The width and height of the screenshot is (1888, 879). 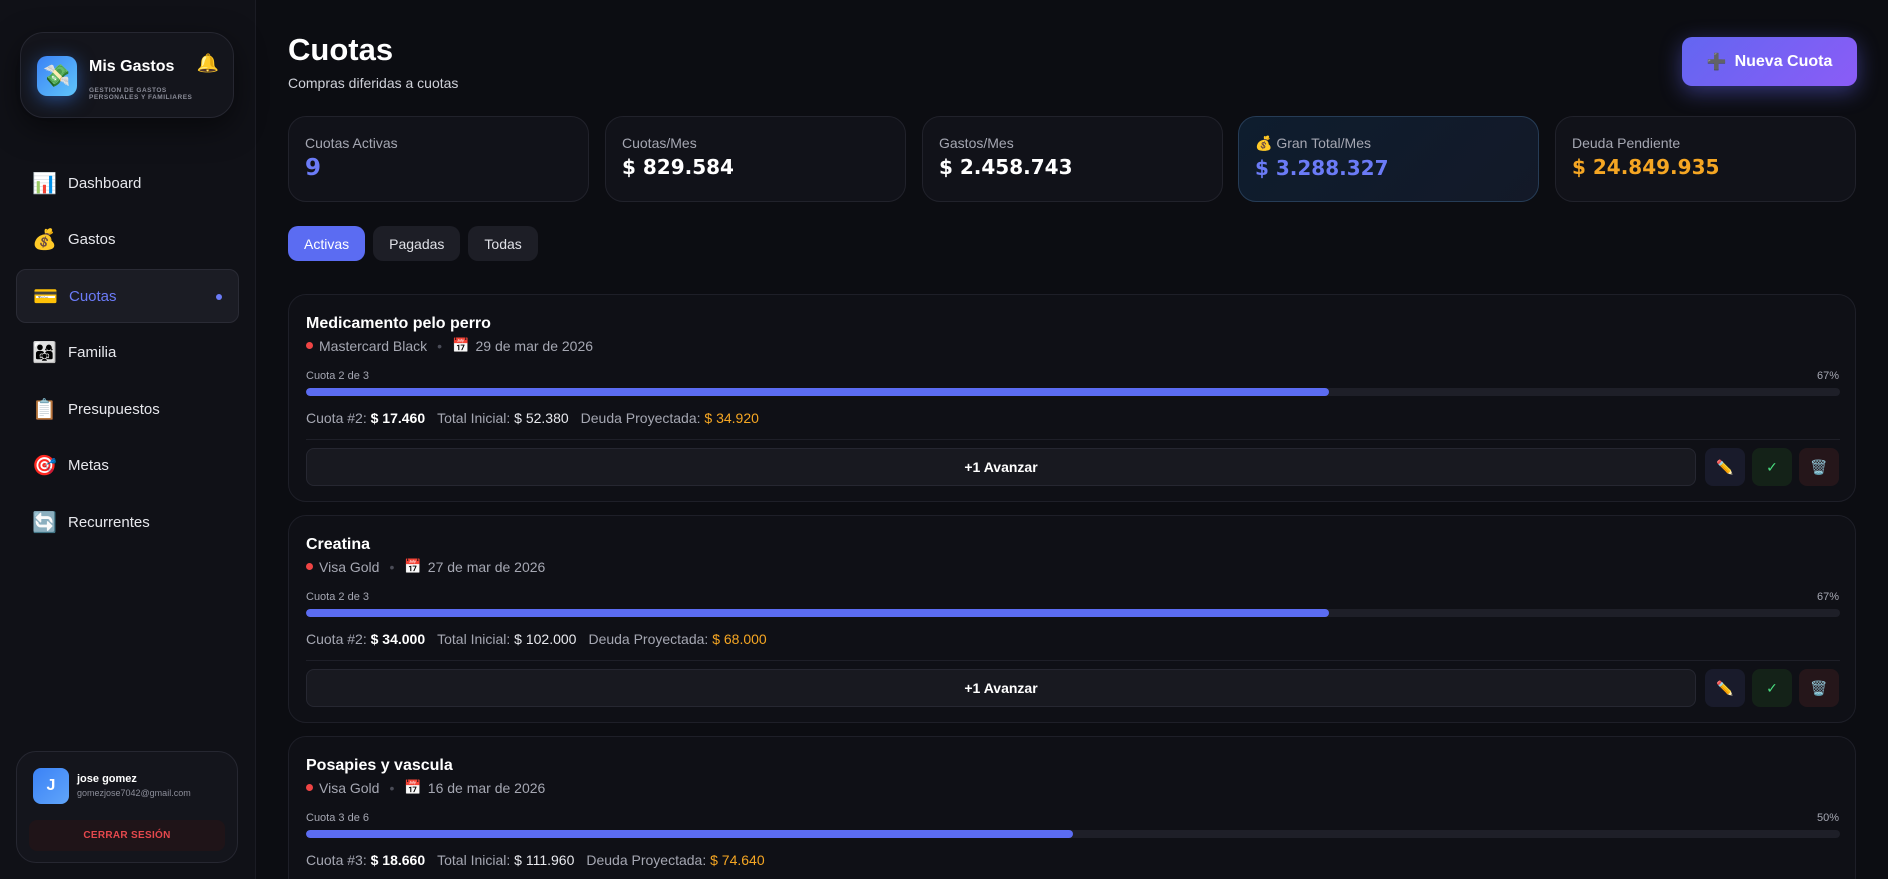 What do you see at coordinates (398, 418) in the screenshot?
I see `cuota-amount-value: $ 17.460` at bounding box center [398, 418].